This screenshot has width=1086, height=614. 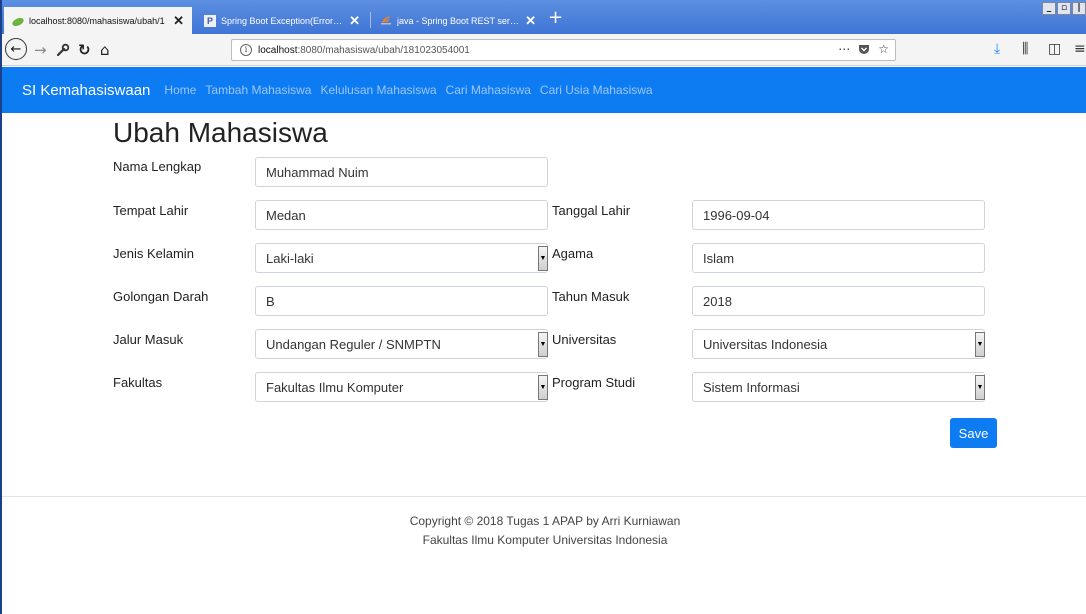 I want to click on tahun-masuk-input: 2018, so click(x=838, y=301).